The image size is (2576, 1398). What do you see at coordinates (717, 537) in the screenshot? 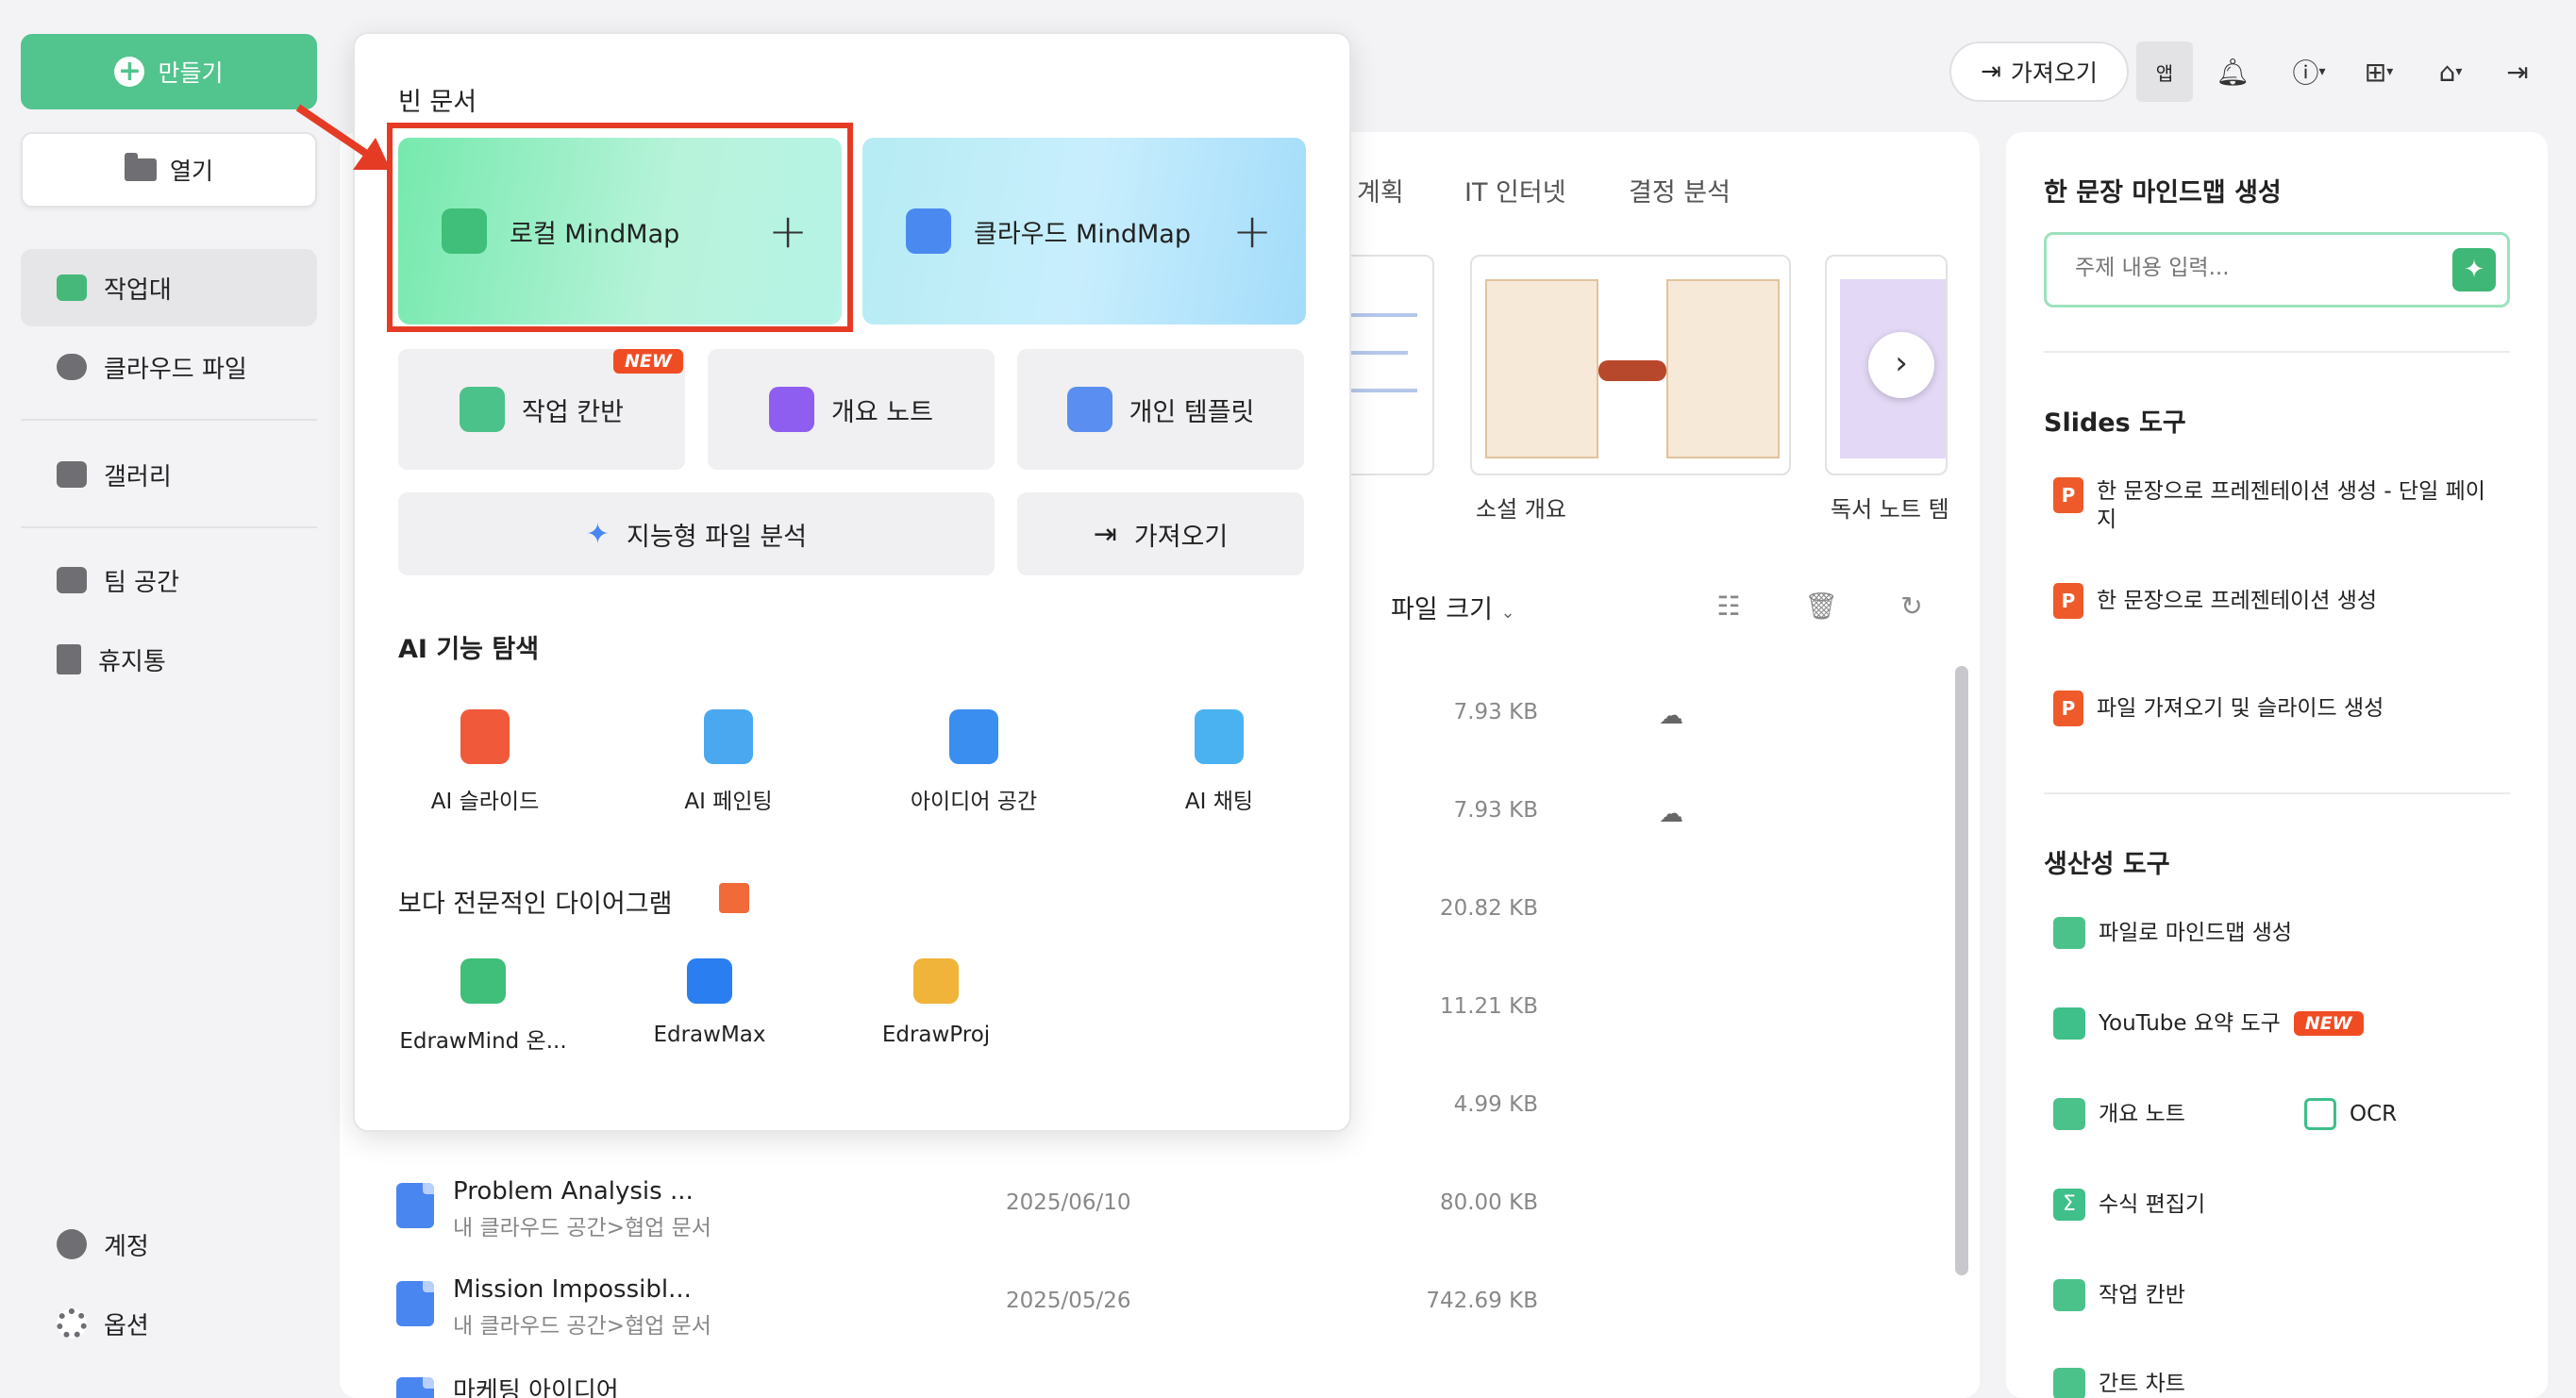
I see `smart-analysis-label: 지능형 파일 분석` at bounding box center [717, 537].